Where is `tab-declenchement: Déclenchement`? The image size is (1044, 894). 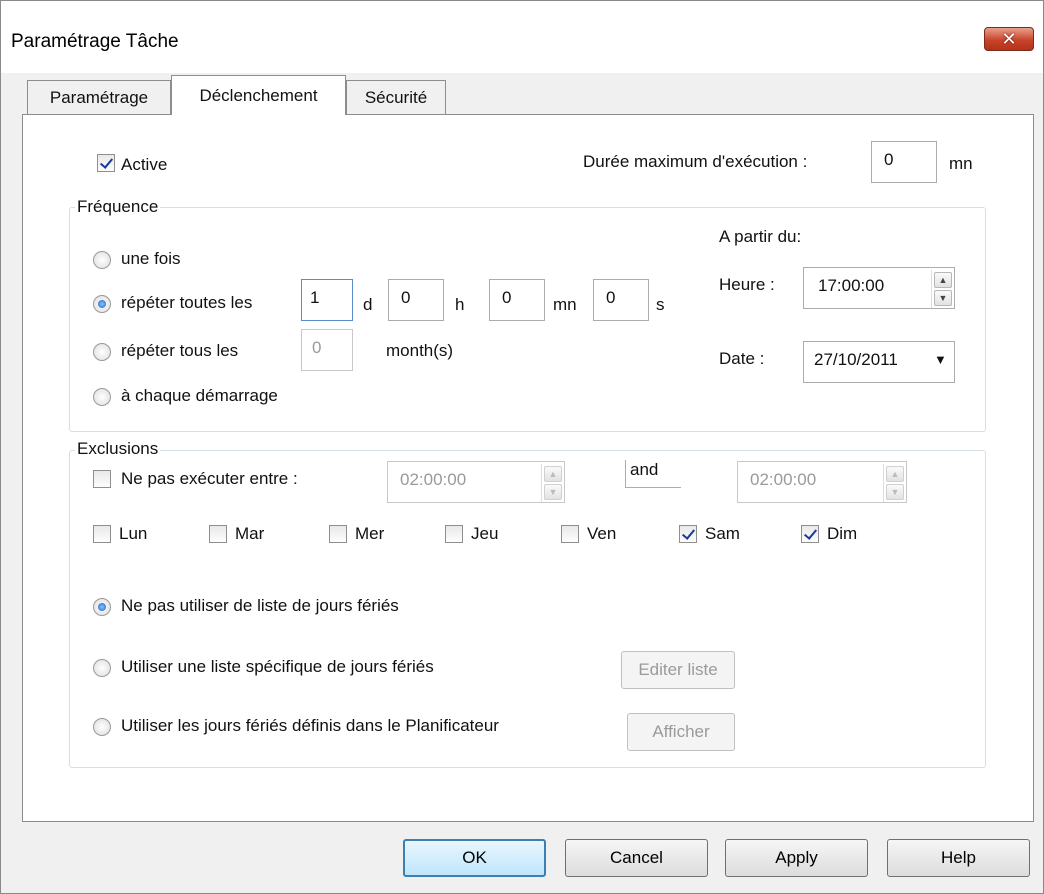
tab-declenchement: Déclenchement is located at coordinates (258, 95).